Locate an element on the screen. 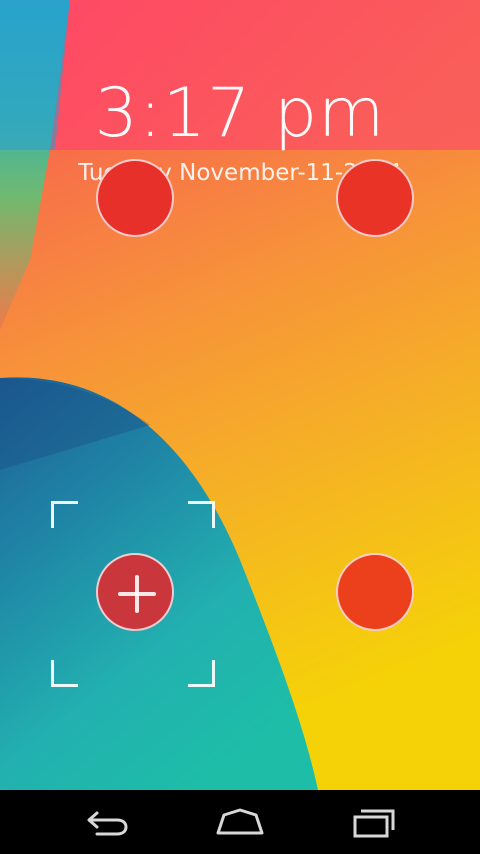 This screenshot has width=480, height=854. frame-corner-top-left is located at coordinates (64, 514).